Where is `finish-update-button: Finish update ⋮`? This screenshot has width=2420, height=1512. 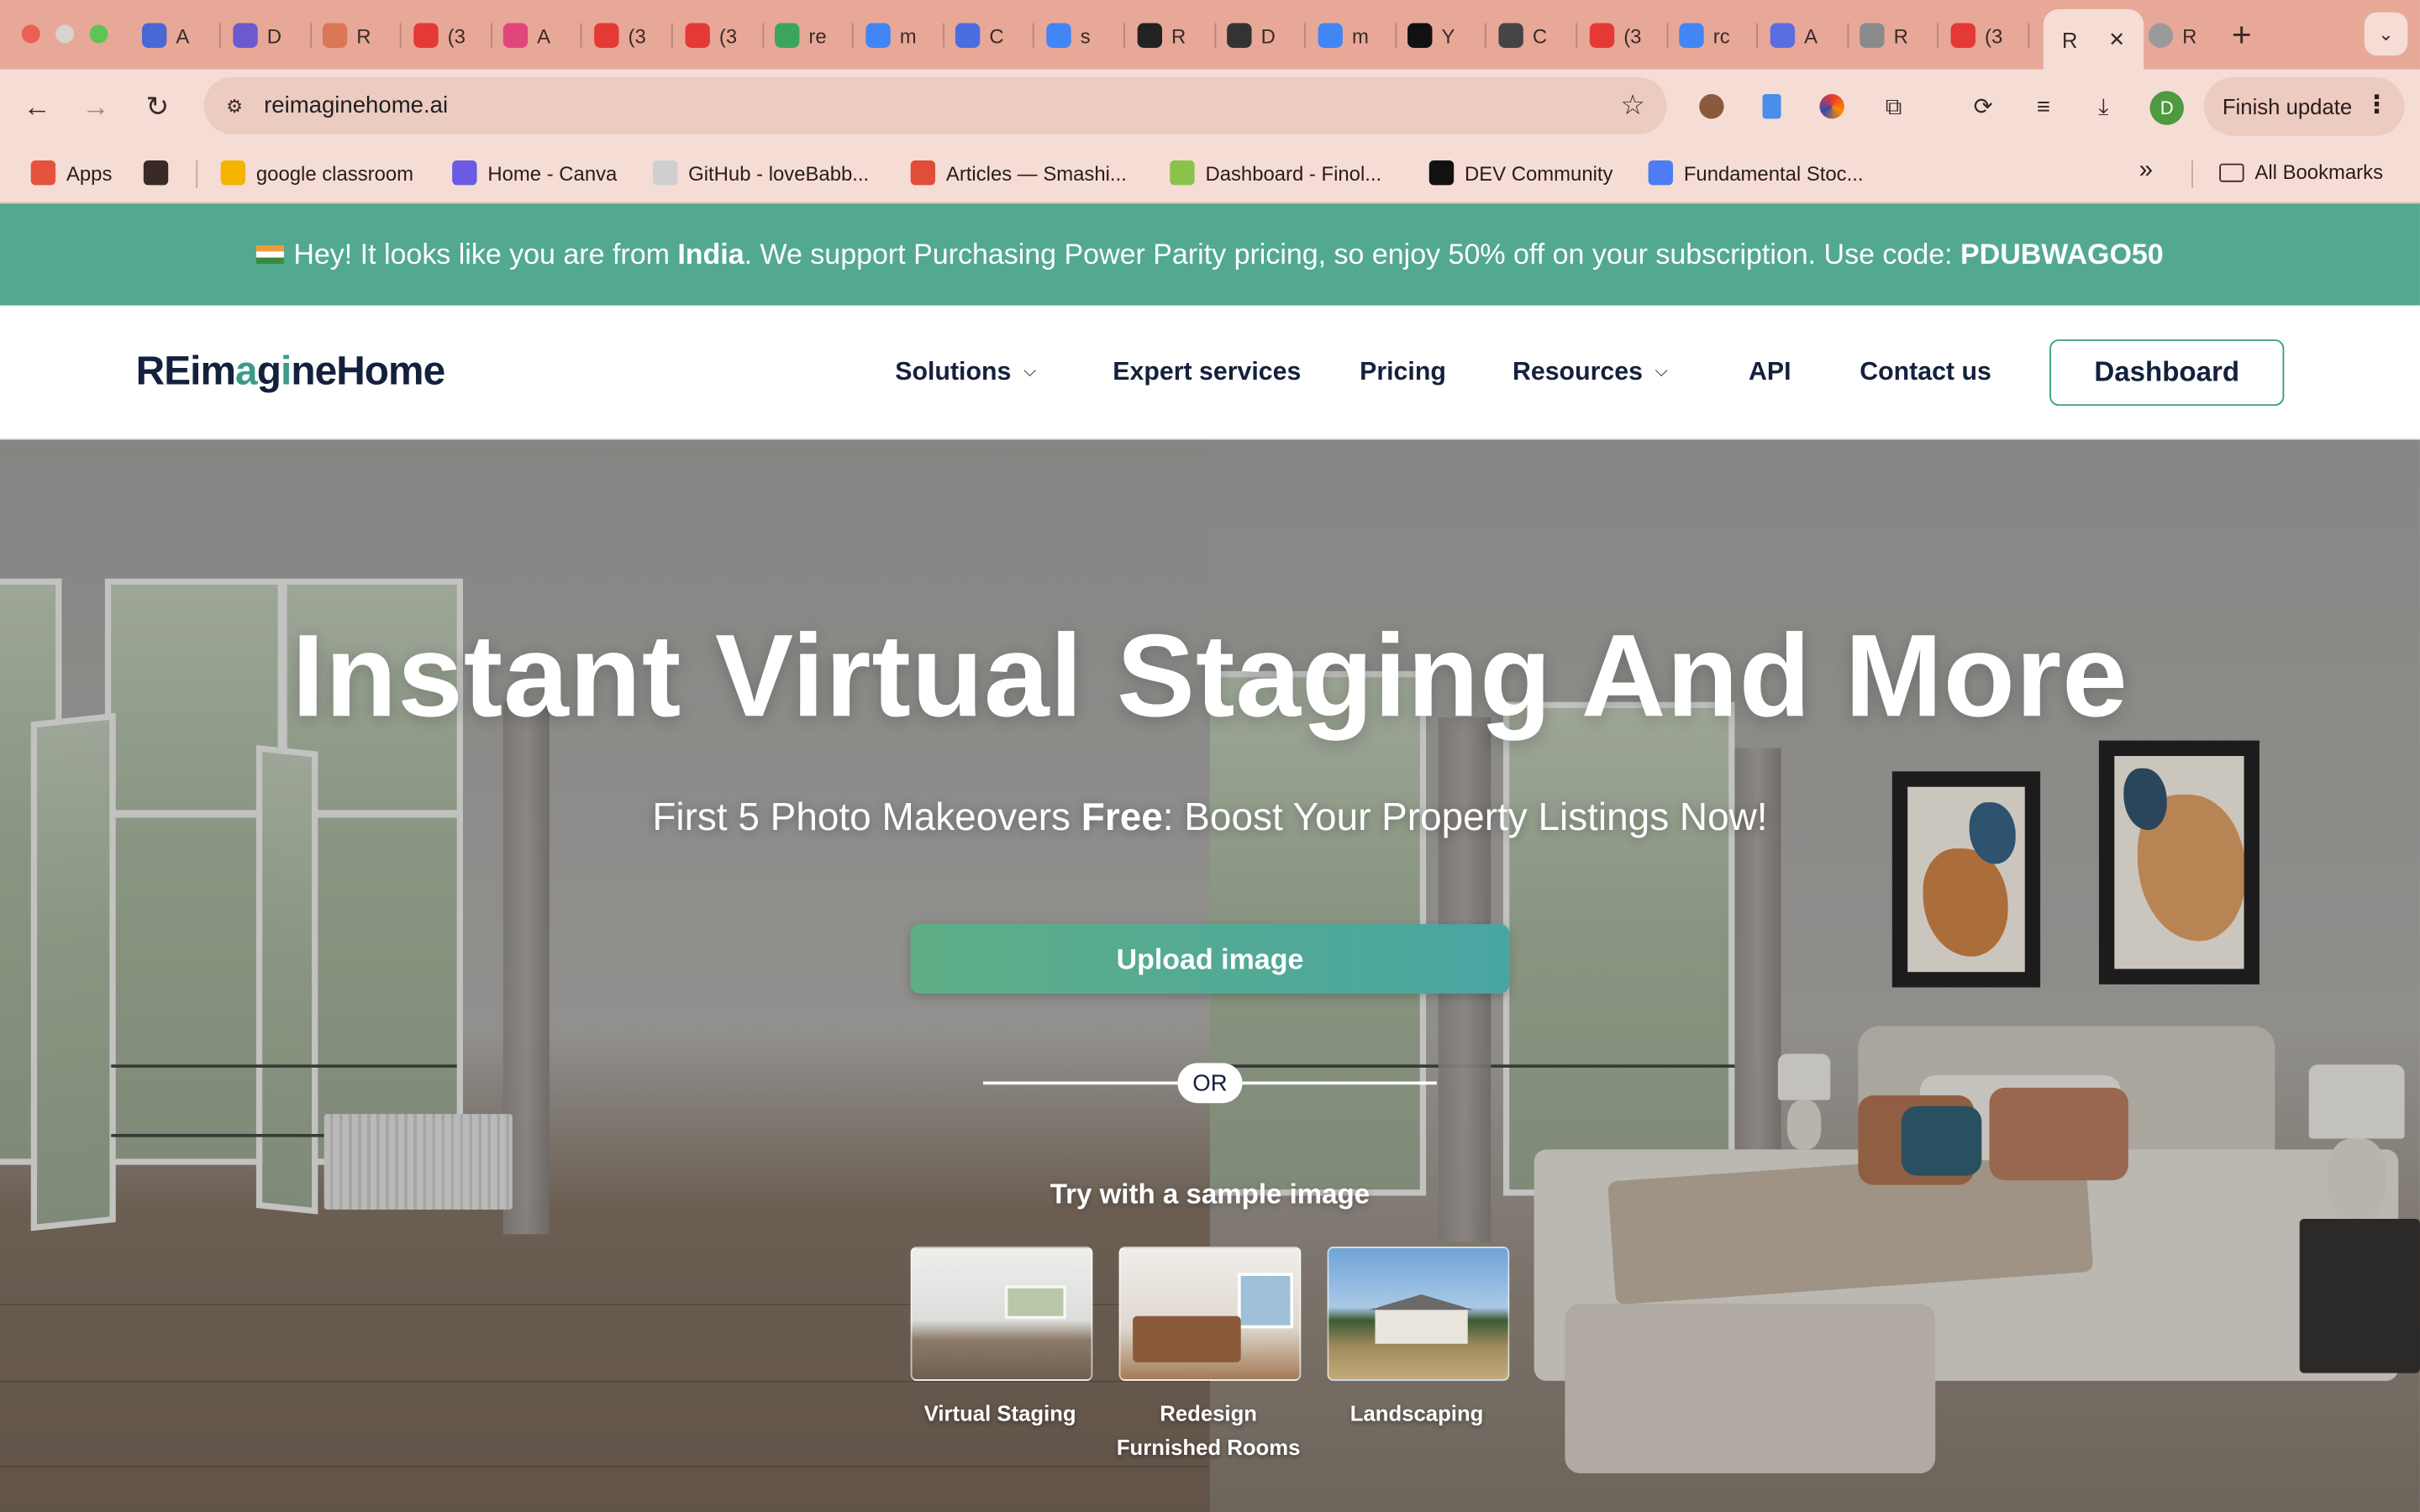 finish-update-button: Finish update ⋮ is located at coordinates (2304, 106).